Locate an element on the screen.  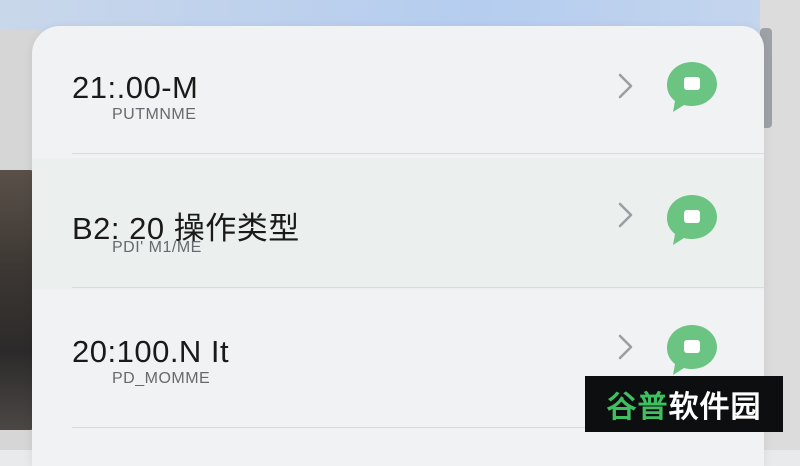
item-subtitle: PDI' M1/ME is located at coordinates (157, 247).